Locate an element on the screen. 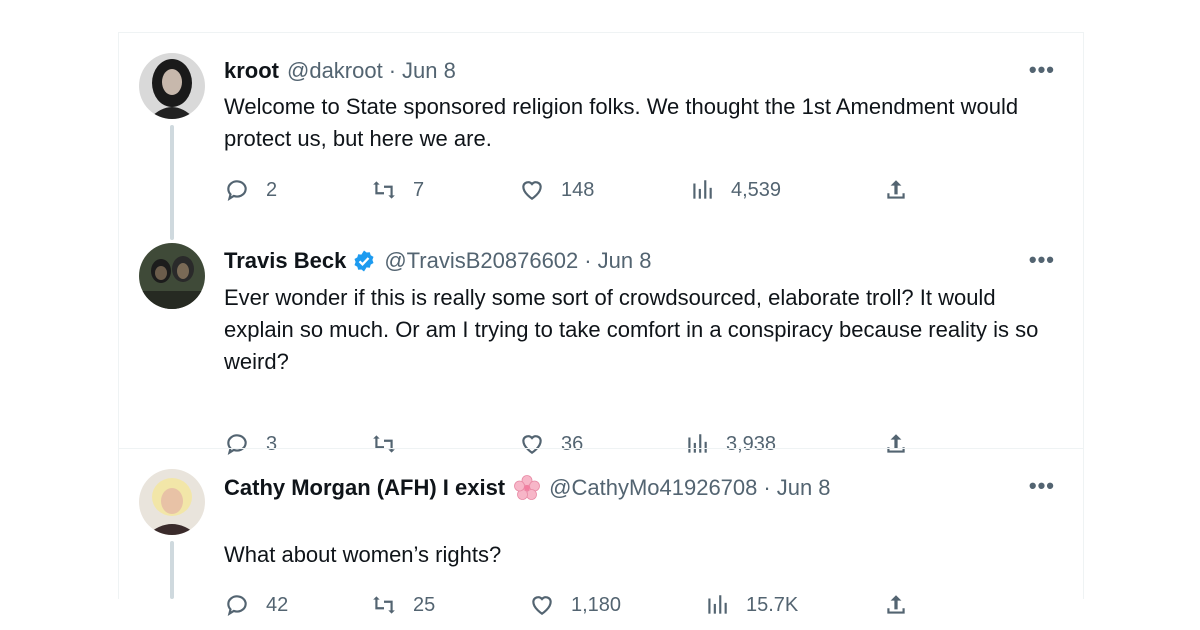 This screenshot has width=1200, height=630. retweet-button: 25 is located at coordinates (403, 605).